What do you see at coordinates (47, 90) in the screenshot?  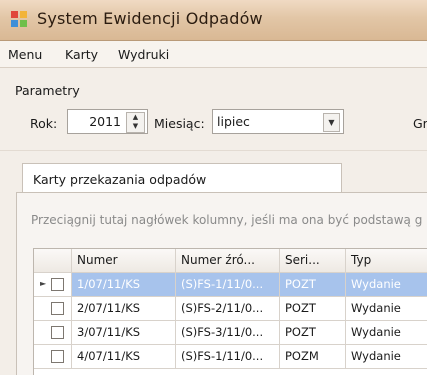 I see `parameters-title: Parametry` at bounding box center [47, 90].